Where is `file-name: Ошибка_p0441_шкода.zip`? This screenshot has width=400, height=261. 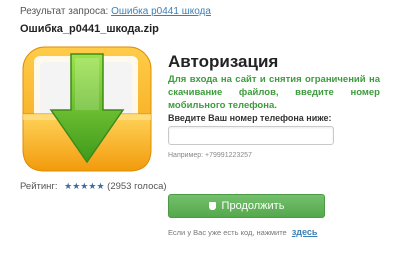
file-name: Ошибка_p0441_шкода.zip is located at coordinates (89, 29).